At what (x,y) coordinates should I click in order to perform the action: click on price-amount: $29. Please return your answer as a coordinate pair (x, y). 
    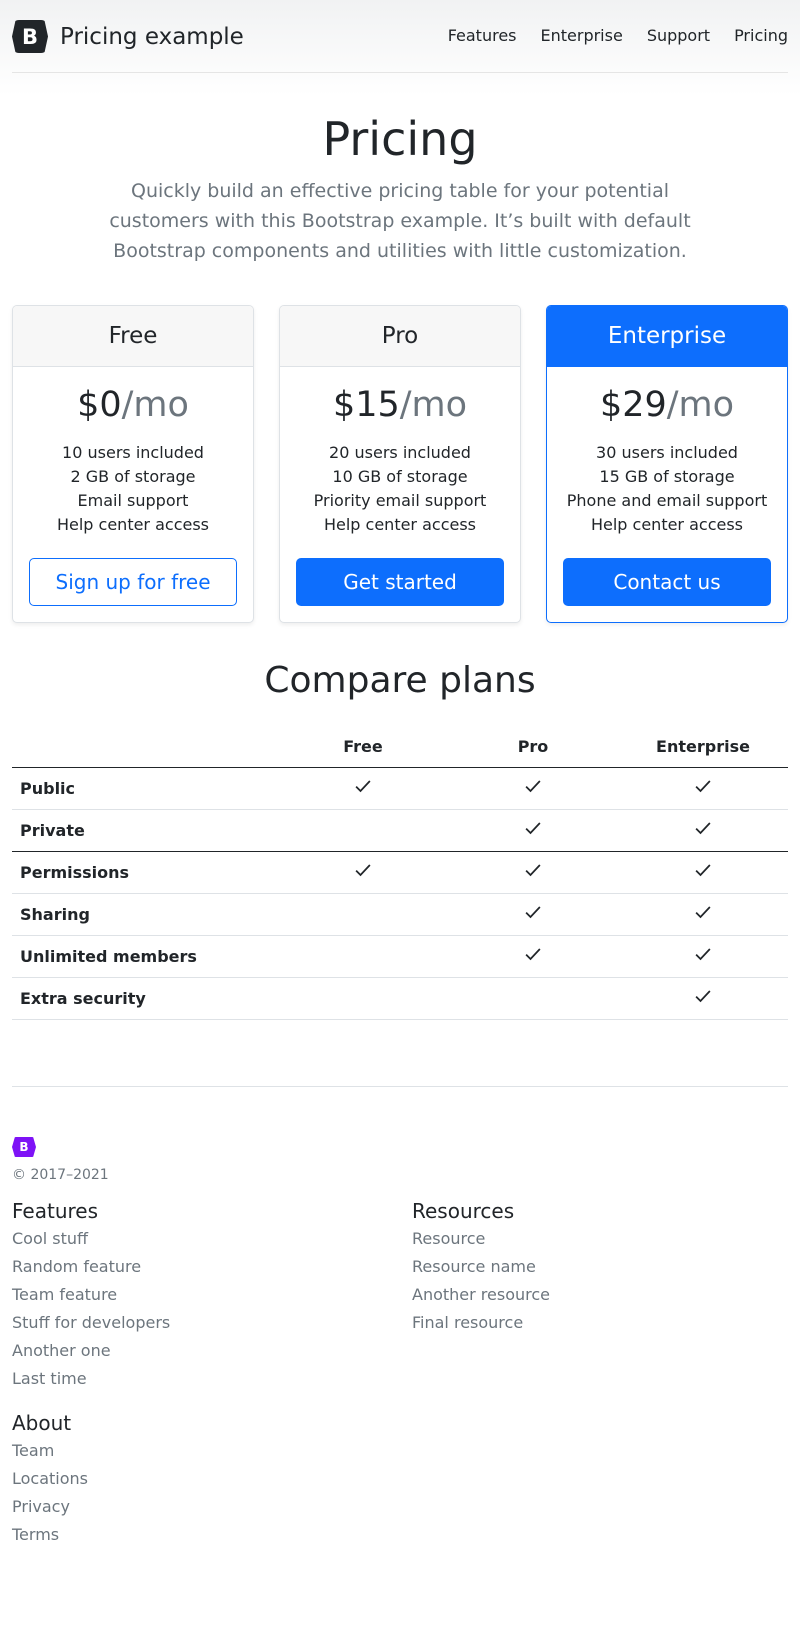
    Looking at the image, I should click on (633, 405).